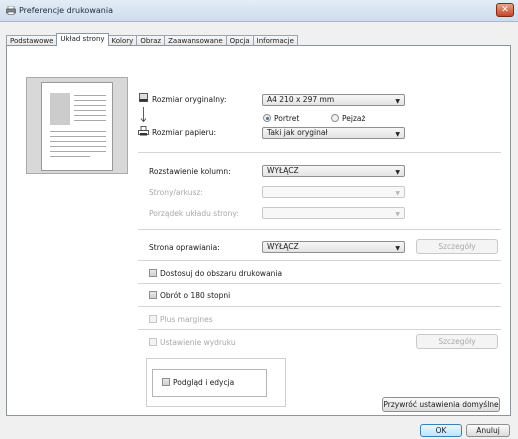 This screenshot has height=439, width=518. I want to click on binding-value: WYŁĄCZ, so click(283, 246).